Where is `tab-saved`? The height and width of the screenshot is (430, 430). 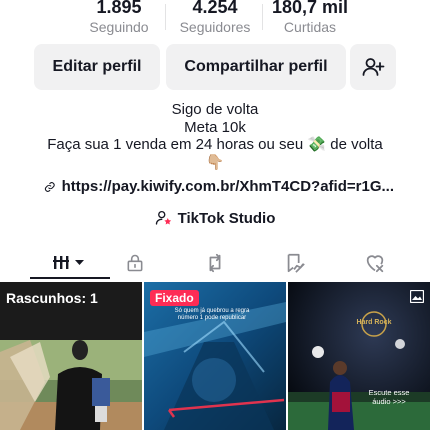
tab-saved is located at coordinates (295, 263).